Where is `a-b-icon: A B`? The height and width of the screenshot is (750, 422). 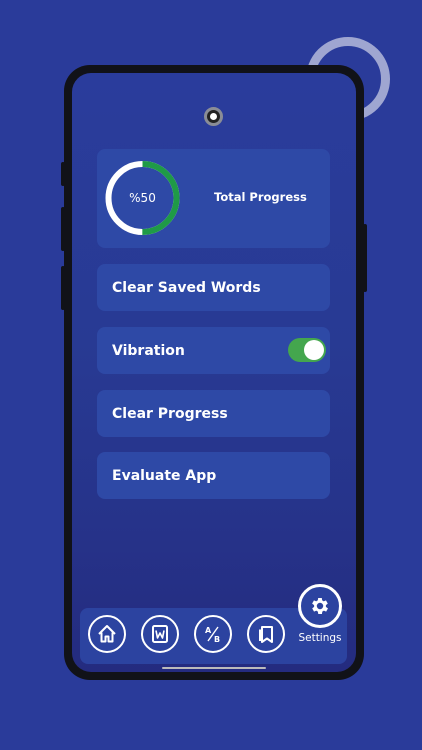 a-b-icon: A B is located at coordinates (212, 635).